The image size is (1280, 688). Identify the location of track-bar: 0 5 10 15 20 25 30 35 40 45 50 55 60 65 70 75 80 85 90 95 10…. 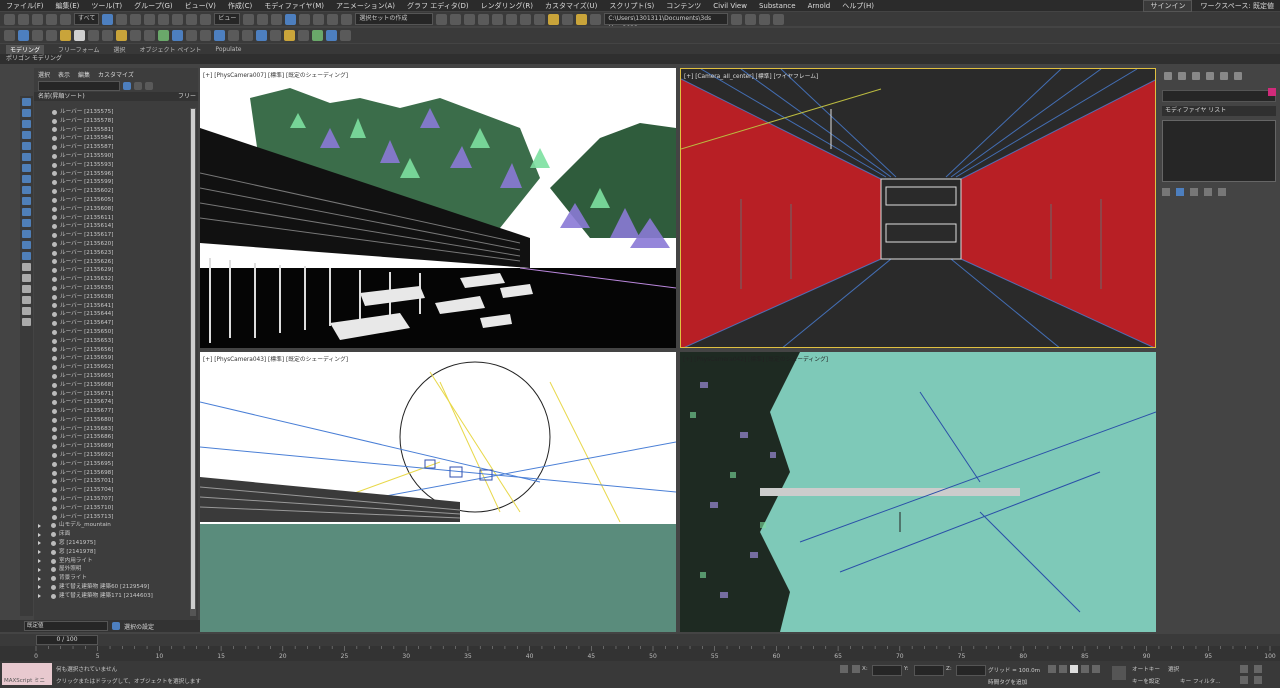
(640, 653).